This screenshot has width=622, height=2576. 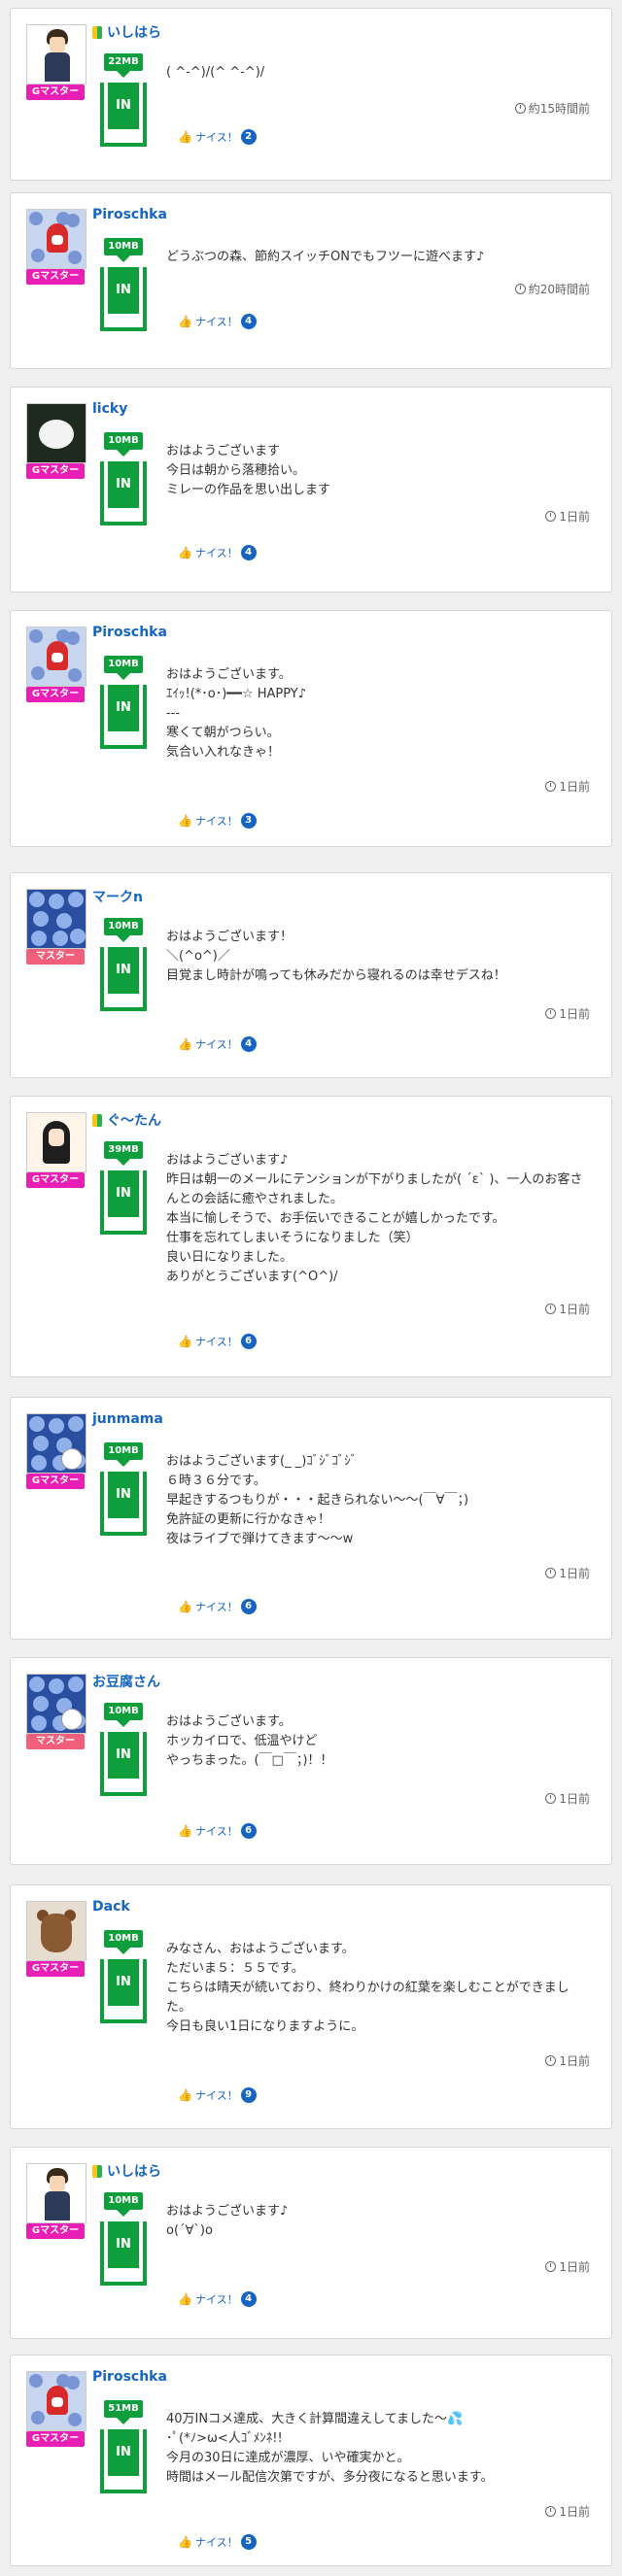 What do you see at coordinates (117, 896) in the screenshot?
I see `username-link: マークn` at bounding box center [117, 896].